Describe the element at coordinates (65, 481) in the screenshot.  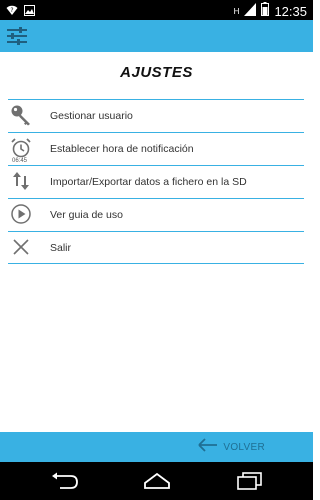
I see `back-nav-icon` at that location.